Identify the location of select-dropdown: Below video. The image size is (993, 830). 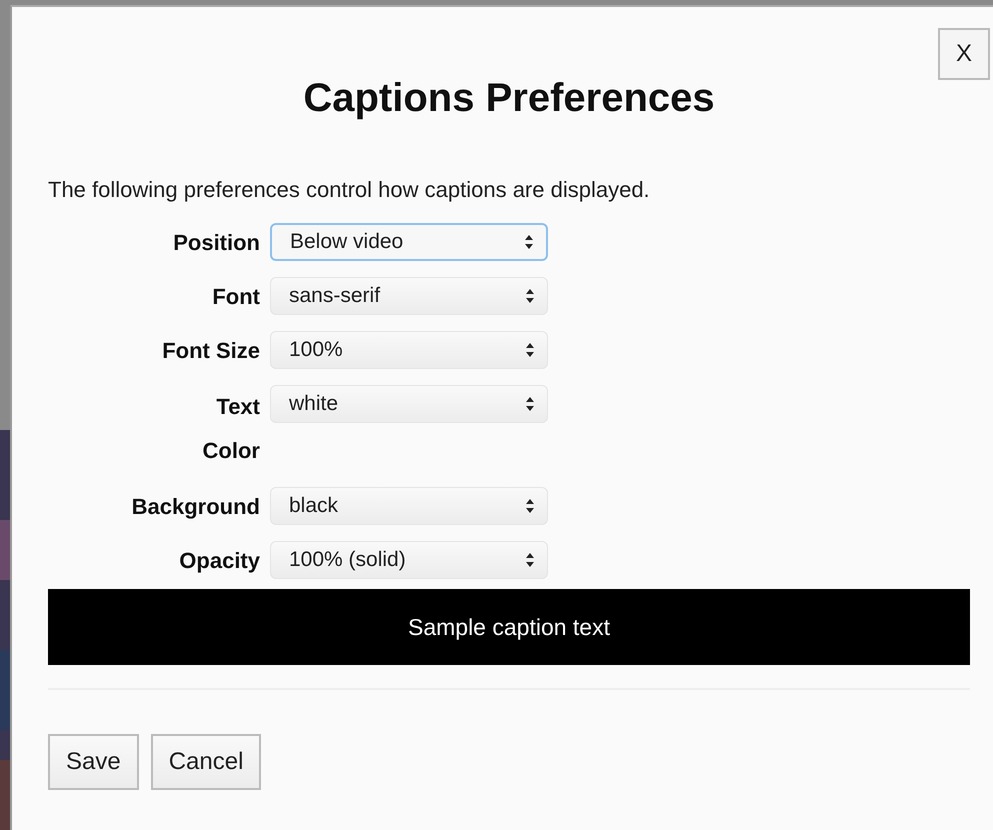
(409, 242).